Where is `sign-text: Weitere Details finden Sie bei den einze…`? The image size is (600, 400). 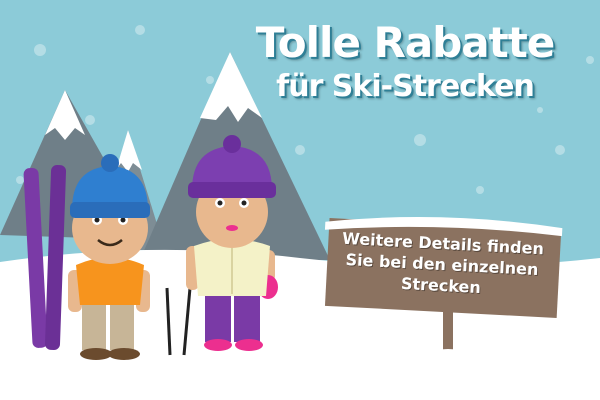
sign-text: Weitere Details finden Sie bei den einze… is located at coordinates (443, 263).